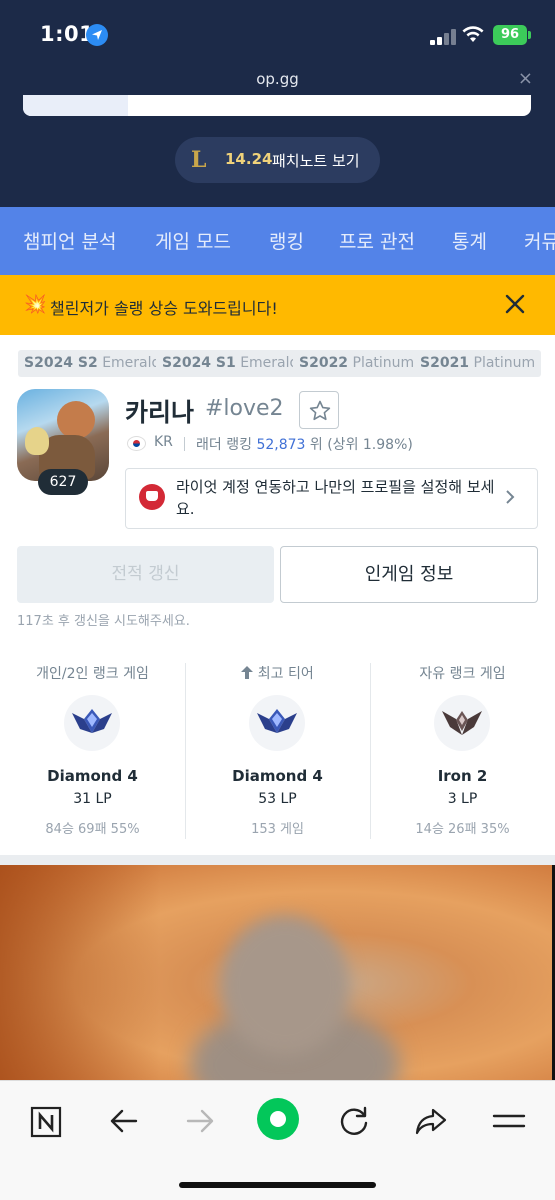 Image resolution: width=555 pixels, height=1200 pixels. Describe the element at coordinates (280, 445) in the screenshot. I see `ladder-rank-number: 52,873` at that location.